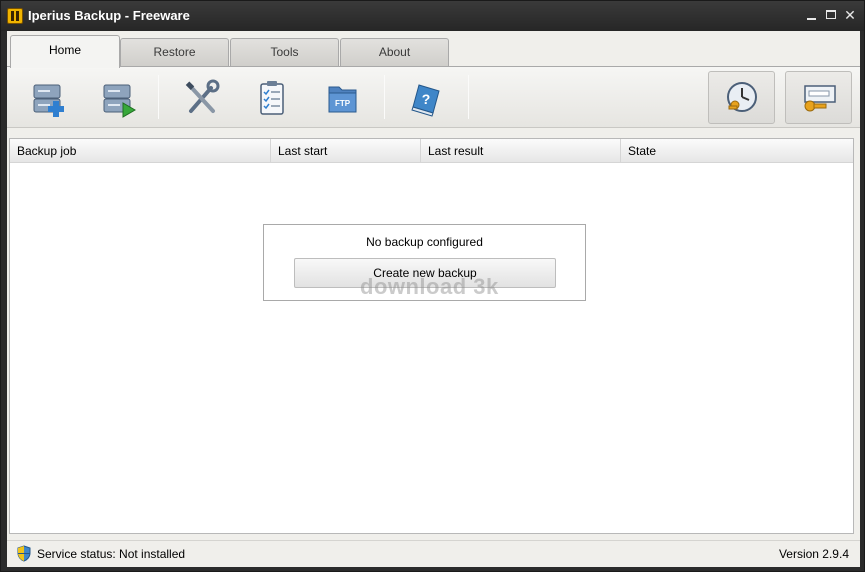  What do you see at coordinates (24, 553) in the screenshot?
I see `shield-icon` at bounding box center [24, 553].